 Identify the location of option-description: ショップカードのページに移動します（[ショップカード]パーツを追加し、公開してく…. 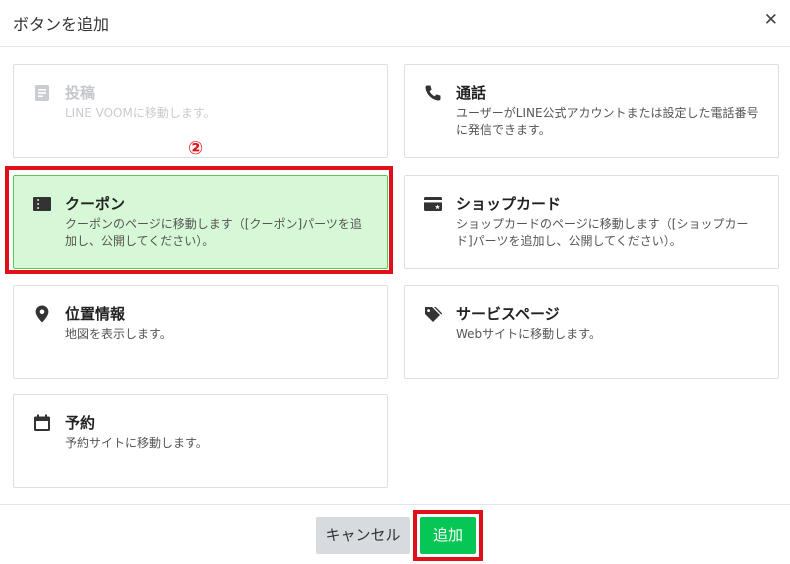
(602, 232).